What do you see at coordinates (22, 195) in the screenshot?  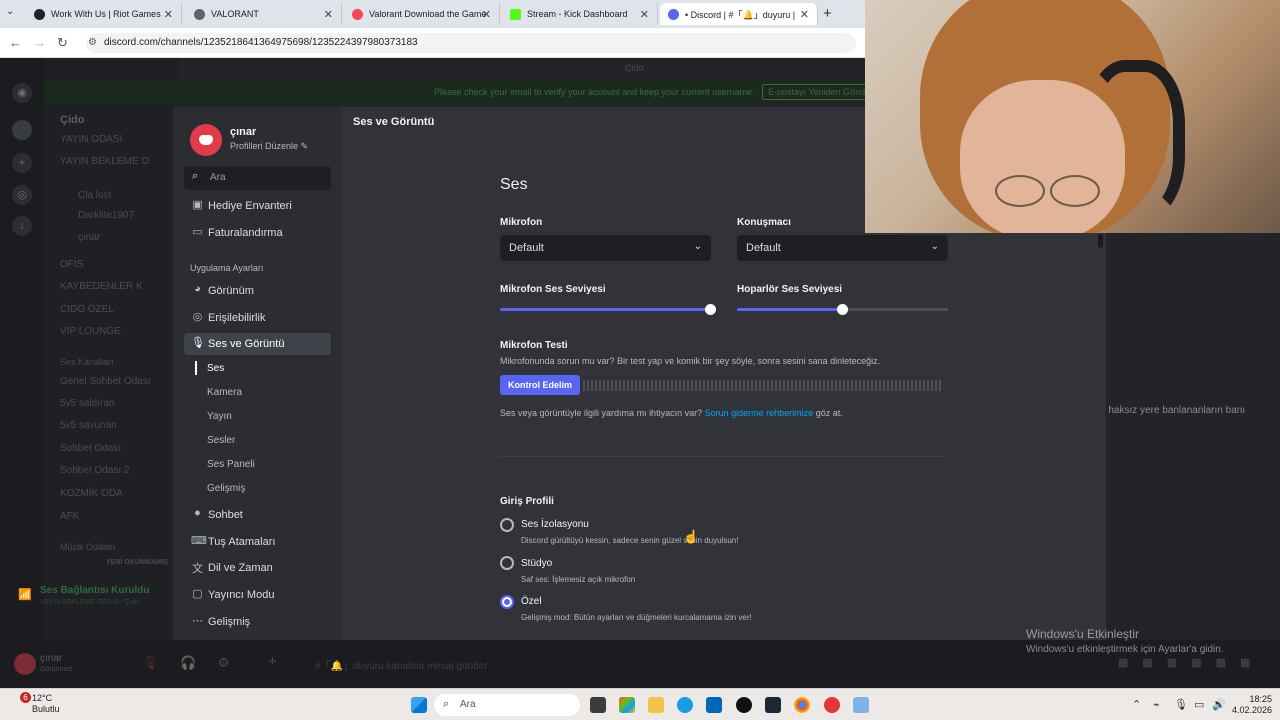 I see `explore-icon: ◎` at bounding box center [22, 195].